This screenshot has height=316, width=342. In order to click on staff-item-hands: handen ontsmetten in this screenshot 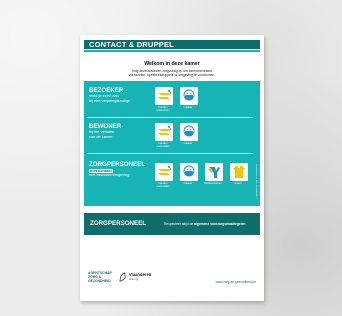, I will do `click(163, 175)`.